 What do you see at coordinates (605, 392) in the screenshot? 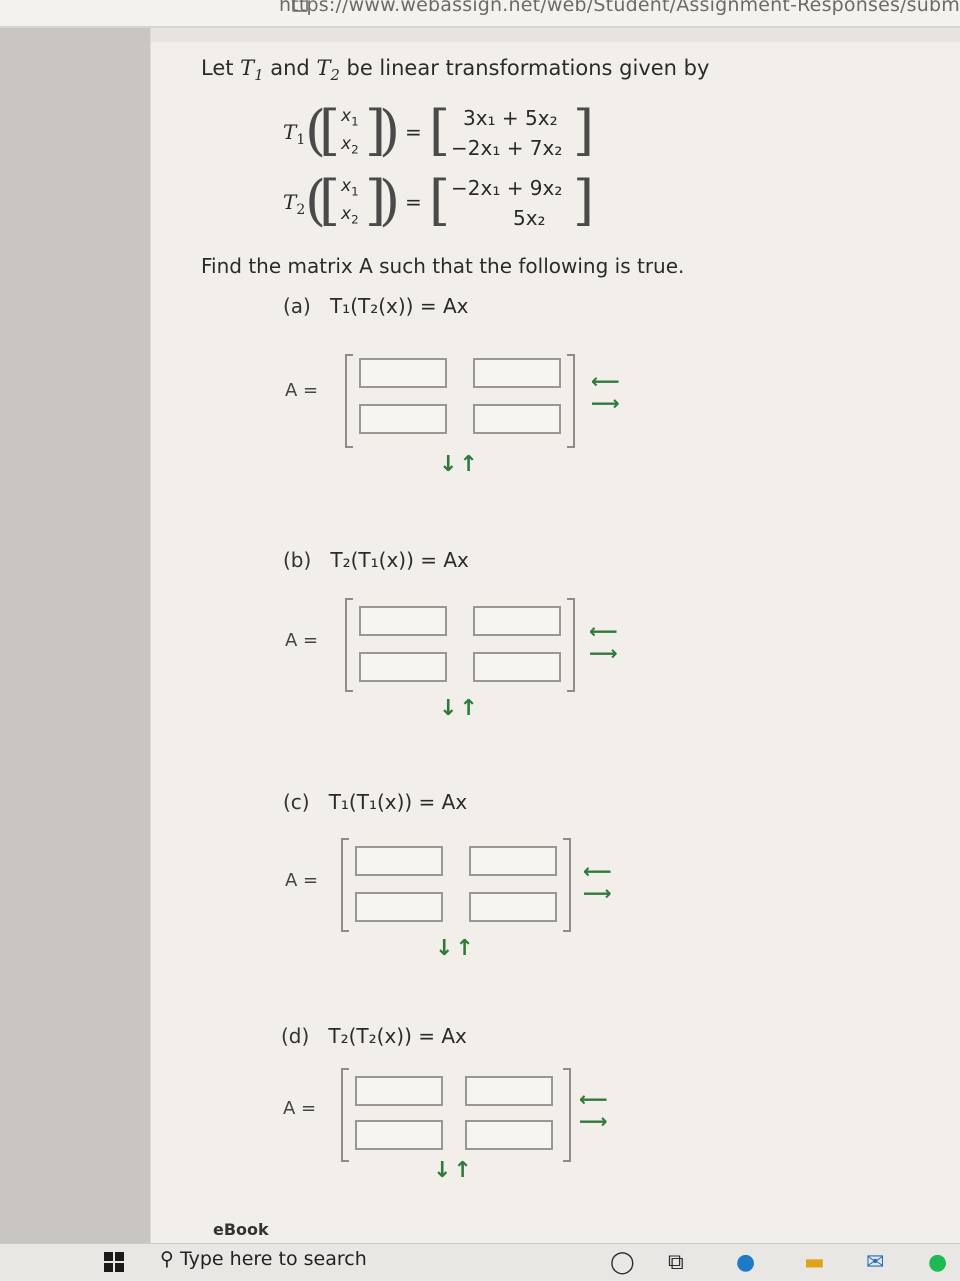
I see `part-a-column-resize-icon: ⟵ ⟶` at bounding box center [605, 392].